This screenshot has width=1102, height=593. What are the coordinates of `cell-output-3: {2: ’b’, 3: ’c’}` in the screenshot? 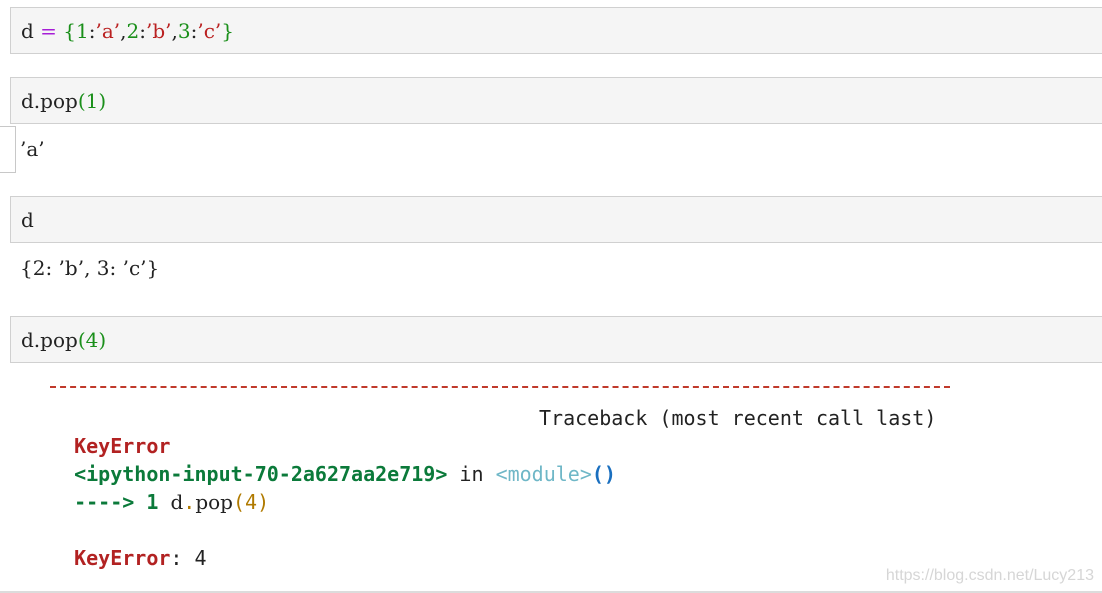 It's located at (90, 268).